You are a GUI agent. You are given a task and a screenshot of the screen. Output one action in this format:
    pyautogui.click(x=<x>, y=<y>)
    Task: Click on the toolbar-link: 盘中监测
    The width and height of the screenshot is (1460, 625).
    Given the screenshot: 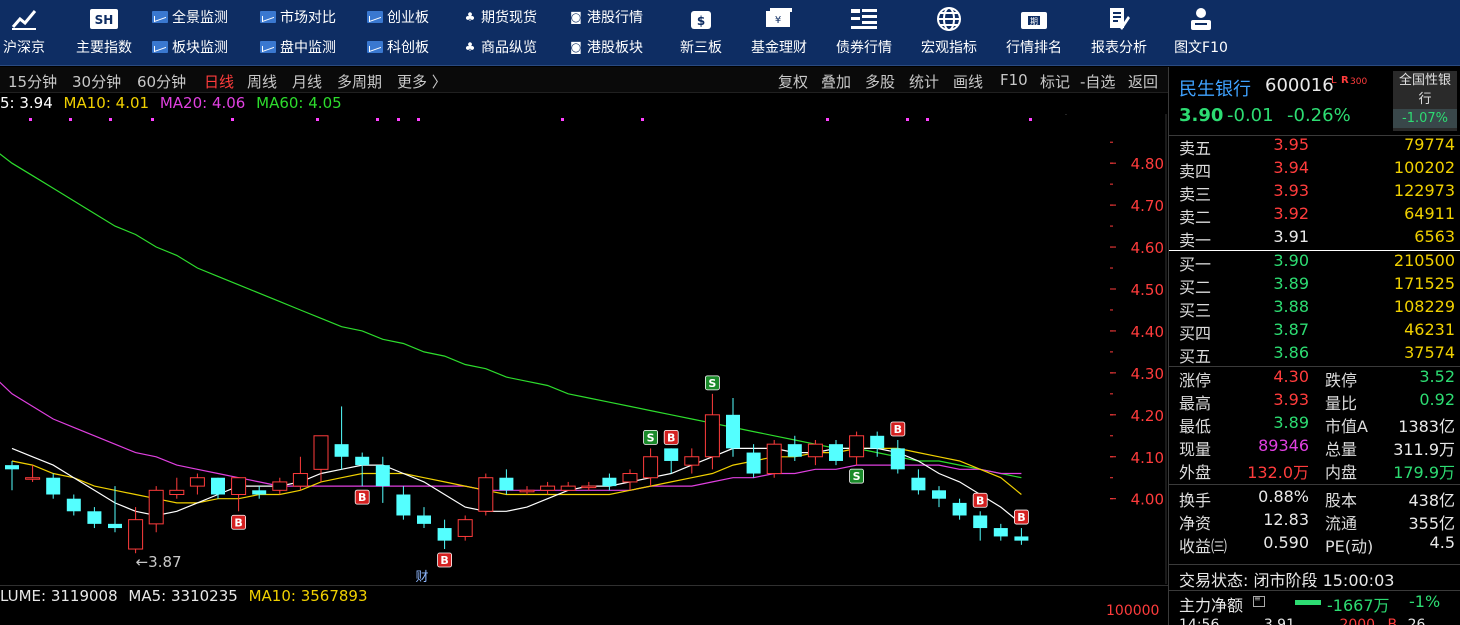 What is the action you would take?
    pyautogui.click(x=298, y=47)
    